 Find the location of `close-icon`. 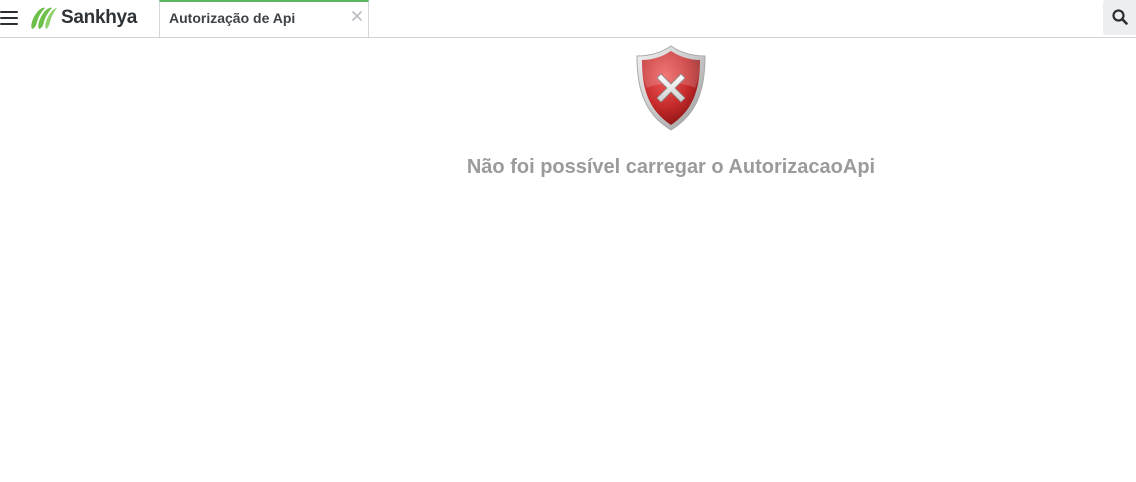

close-icon is located at coordinates (357, 16).